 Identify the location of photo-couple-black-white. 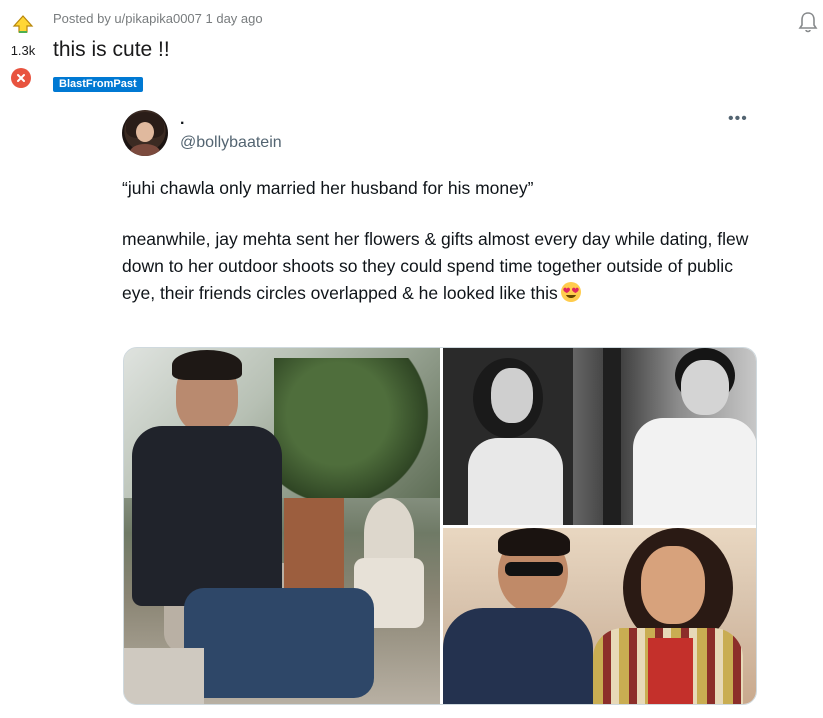
(599, 436).